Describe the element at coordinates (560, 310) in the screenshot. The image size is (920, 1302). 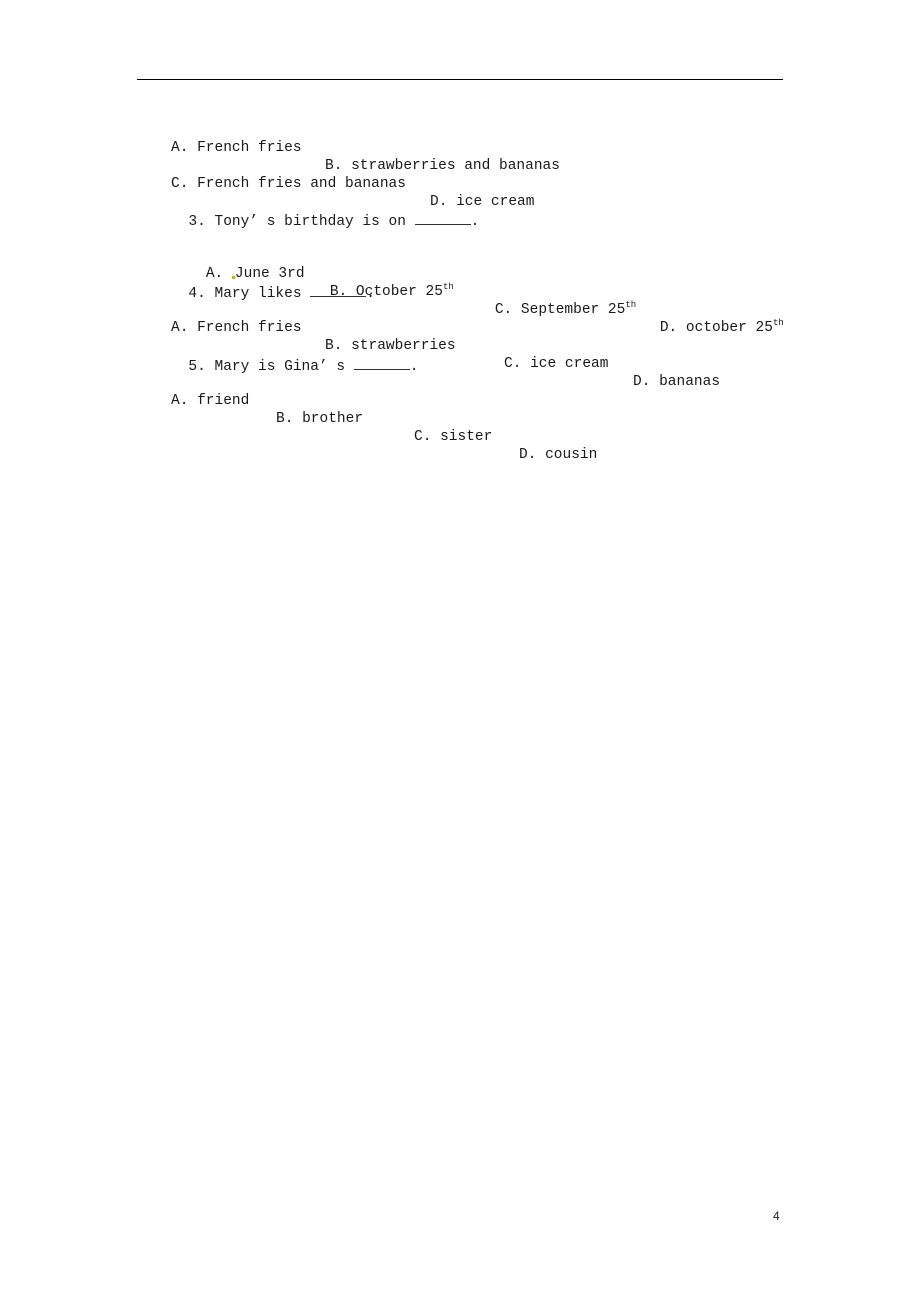
I see `q3-option-c-text: C. September 25` at that location.